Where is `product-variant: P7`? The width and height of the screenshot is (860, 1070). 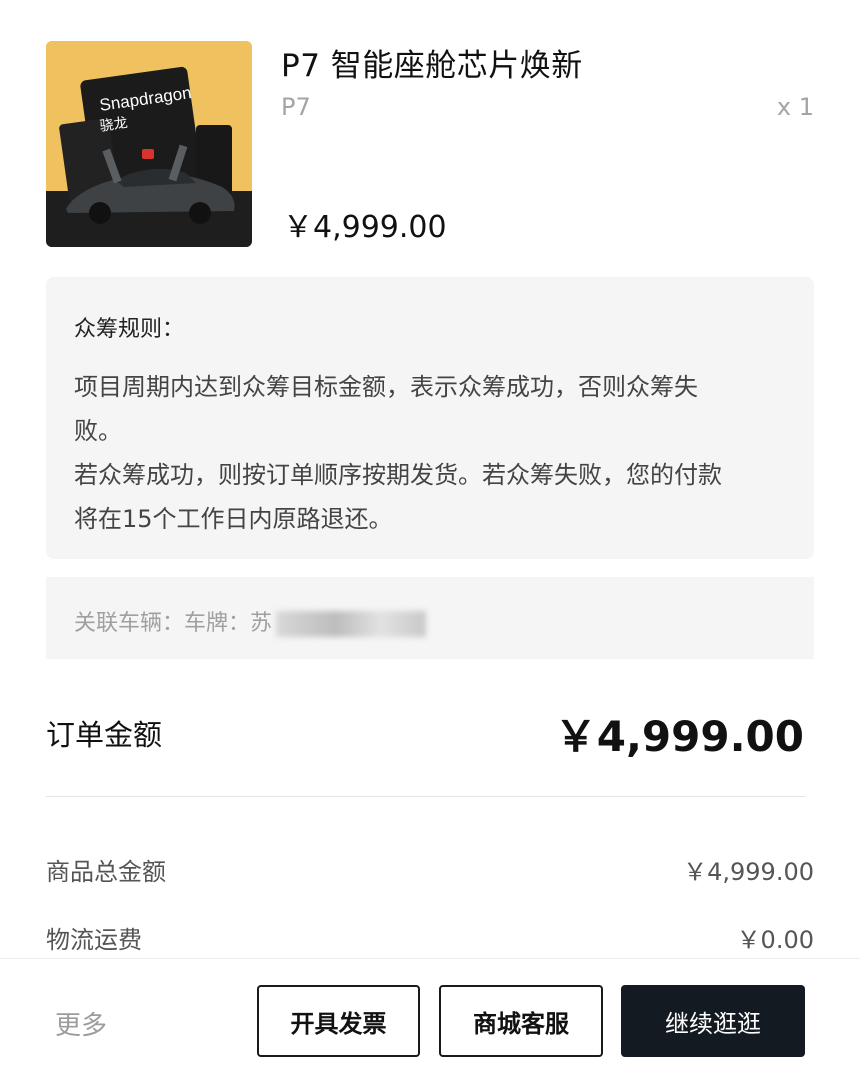
product-variant: P7 is located at coordinates (296, 107).